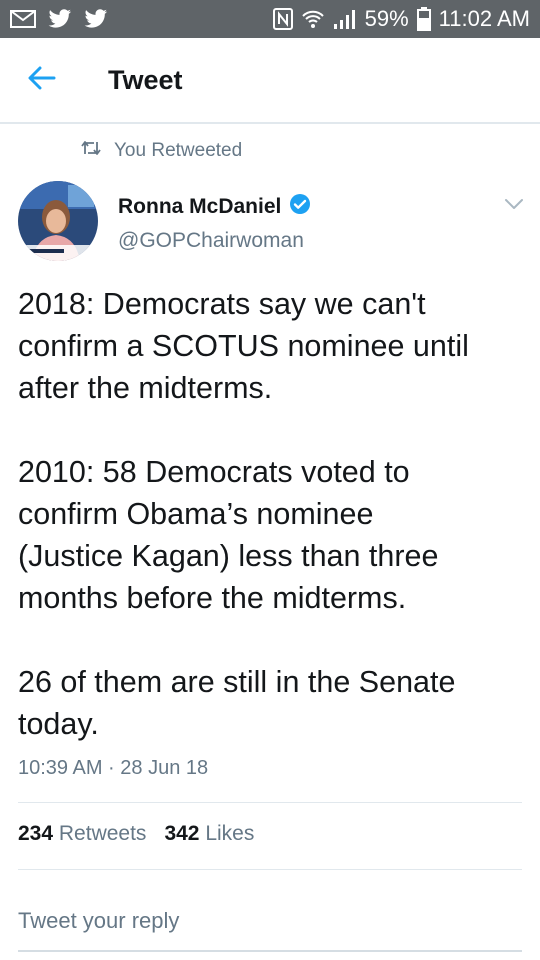  What do you see at coordinates (211, 240) in the screenshot?
I see `author-handle: @GOPChairwoman` at bounding box center [211, 240].